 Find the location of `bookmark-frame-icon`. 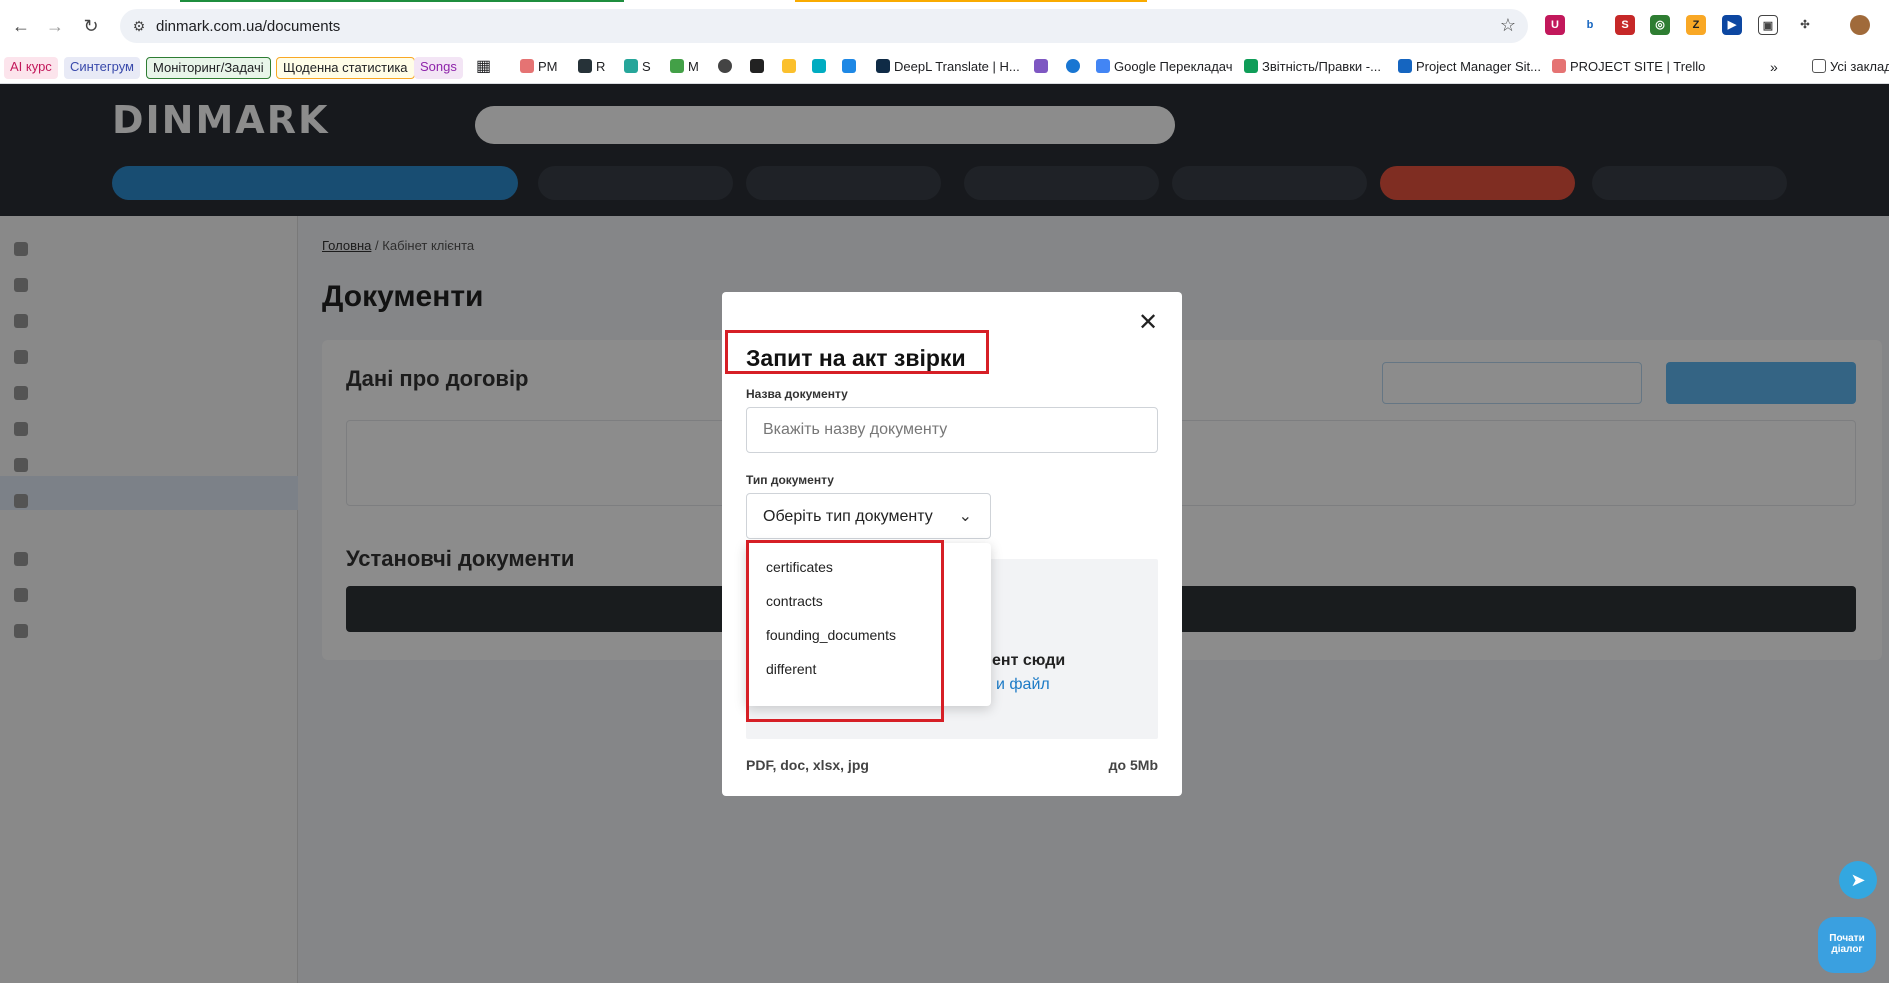

bookmark-frame-icon is located at coordinates (791, 68).